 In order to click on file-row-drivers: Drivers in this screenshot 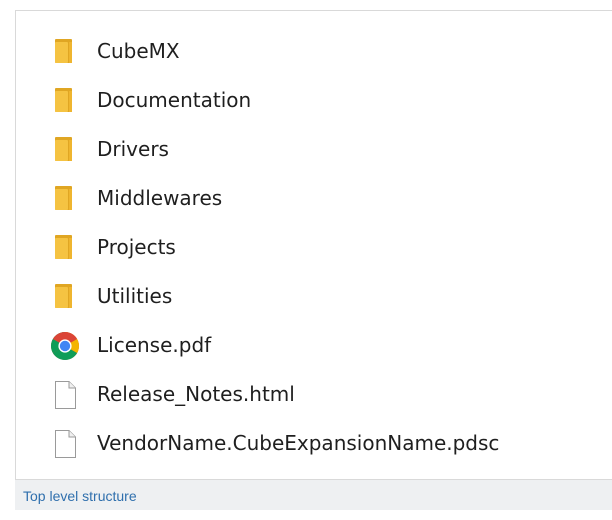, I will do `click(314, 149)`.